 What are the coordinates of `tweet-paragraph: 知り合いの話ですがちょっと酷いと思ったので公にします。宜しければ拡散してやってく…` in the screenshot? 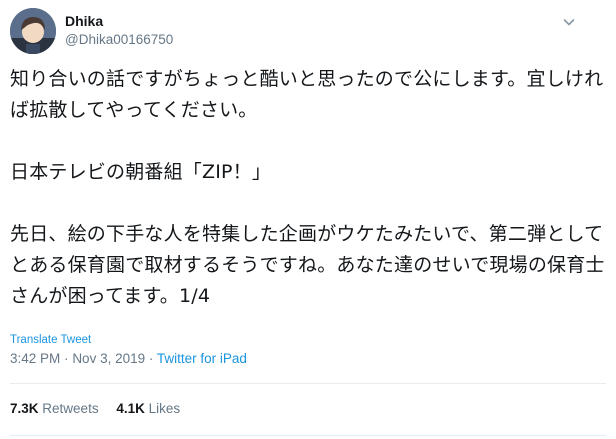 It's located at (307, 94).